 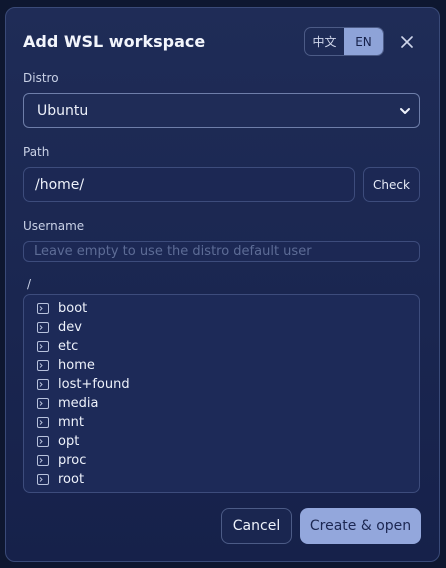 I want to click on username-label: Username, so click(x=54, y=226).